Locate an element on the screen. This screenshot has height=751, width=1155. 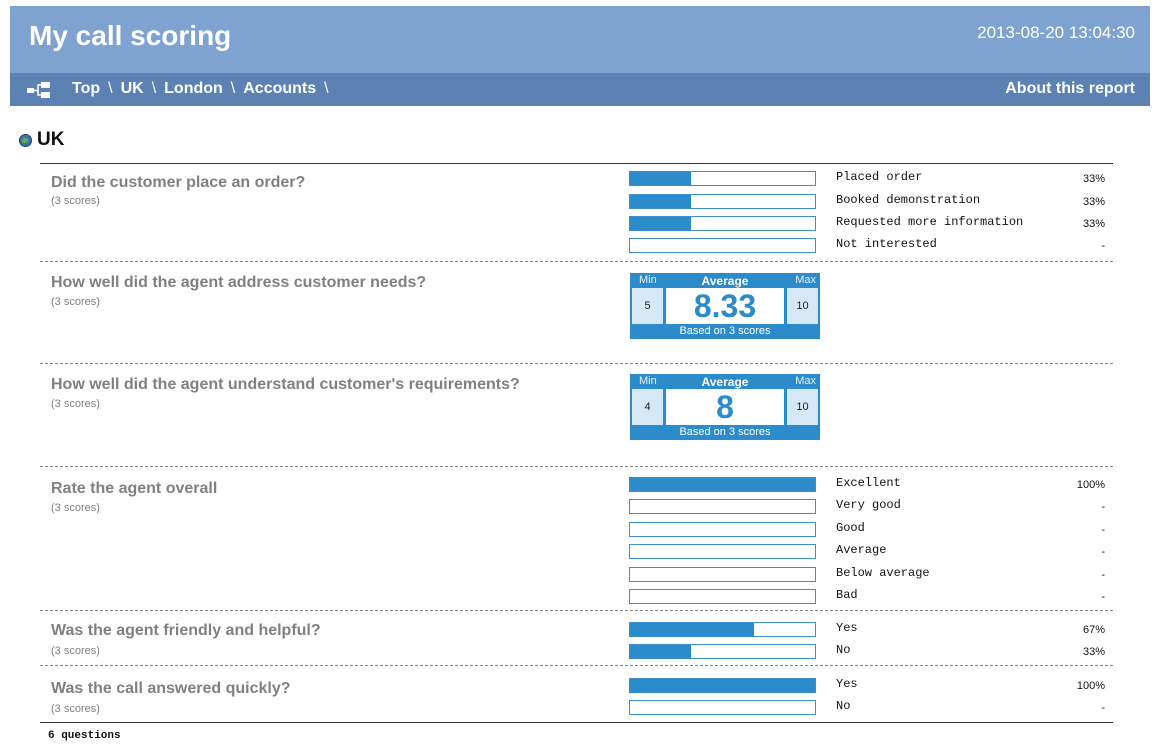
question-text: Rate the agent overall is located at coordinates (134, 488).